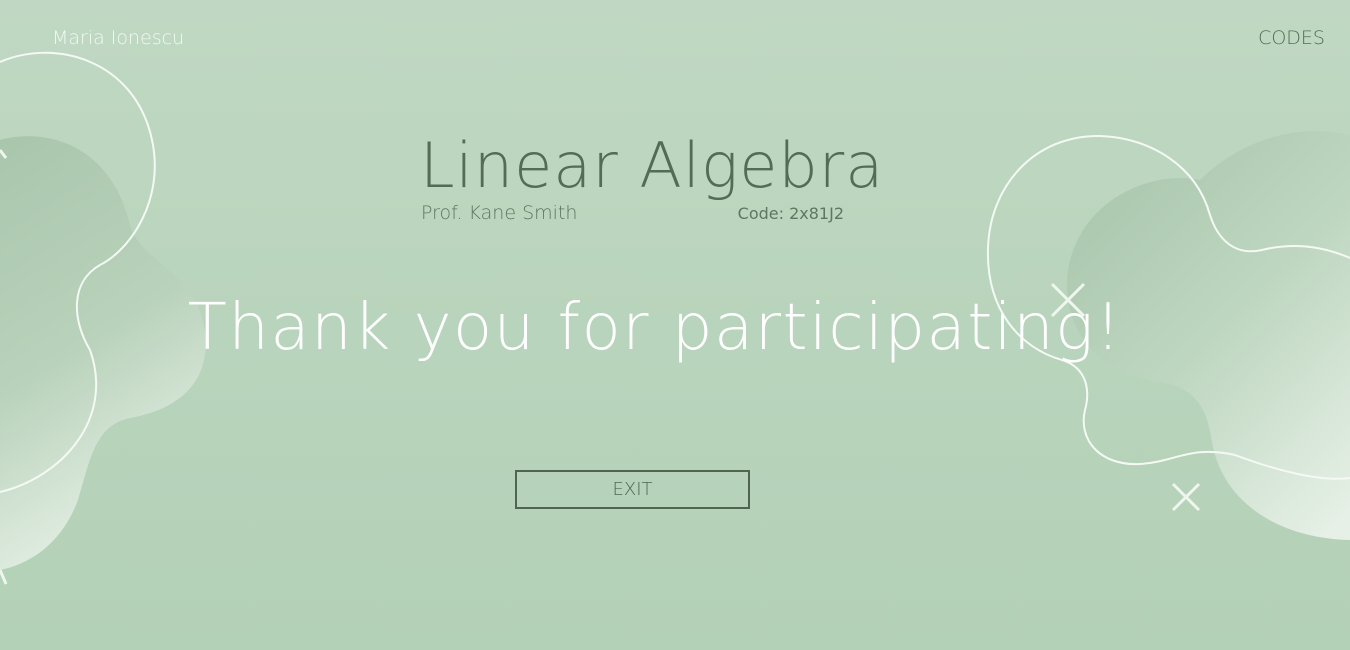 This screenshot has width=1350, height=650. I want to click on user-name: Maria Ionescu, so click(118, 38).